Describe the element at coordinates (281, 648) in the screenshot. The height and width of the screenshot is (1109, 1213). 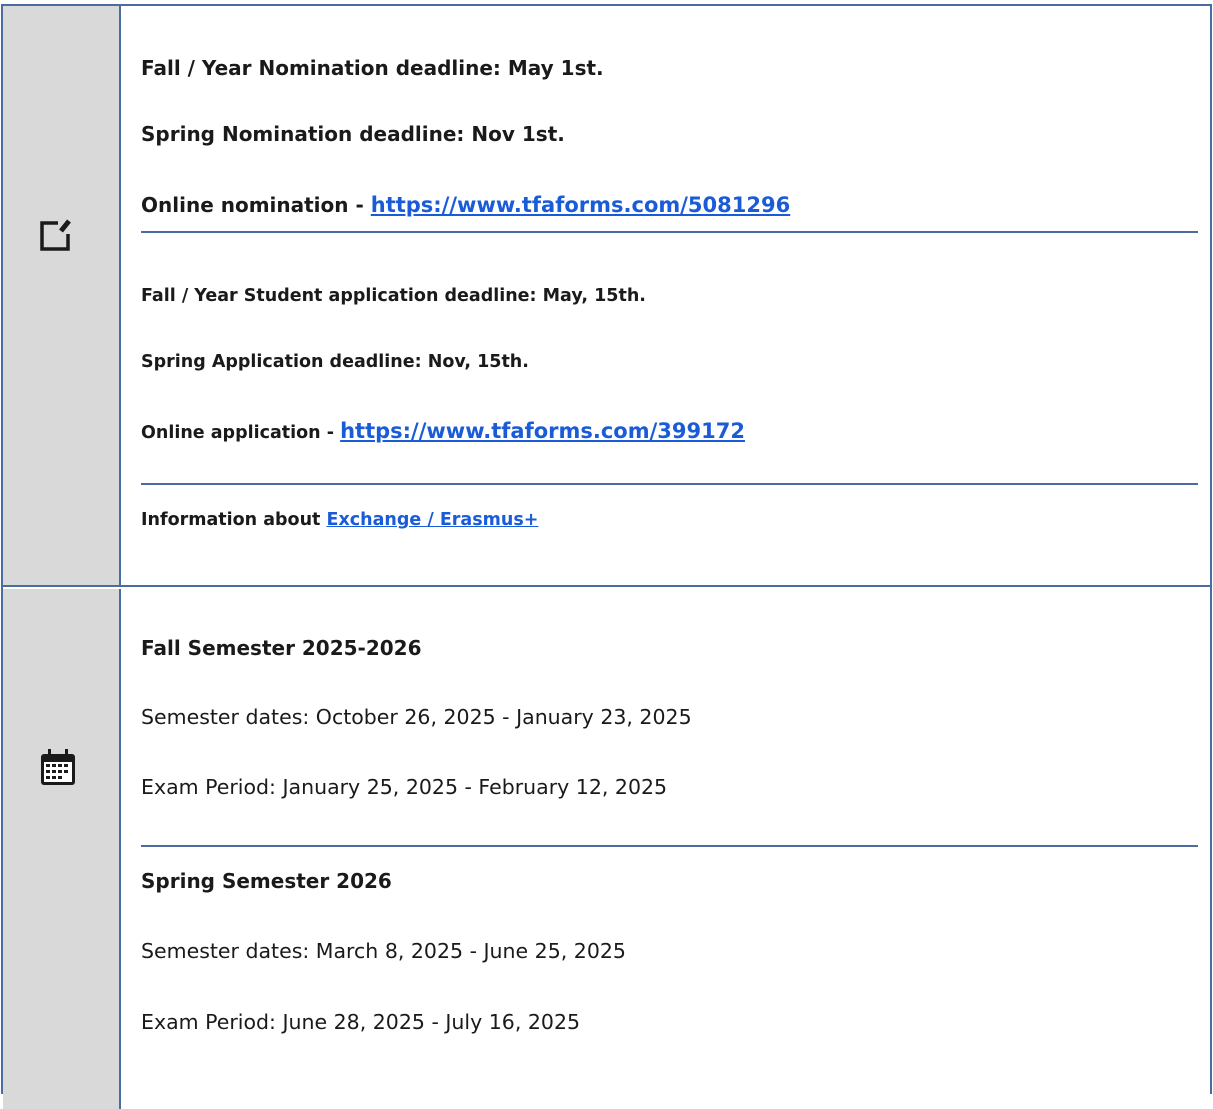
I see `fall-semester-title: Fall Semester 2025-2026` at that location.